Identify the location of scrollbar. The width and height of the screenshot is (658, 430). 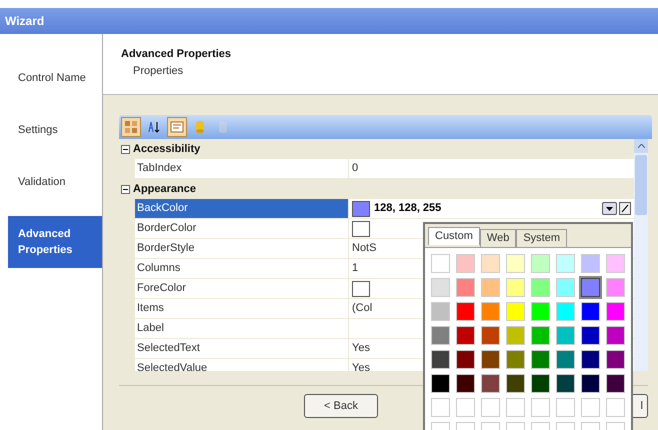
(641, 255).